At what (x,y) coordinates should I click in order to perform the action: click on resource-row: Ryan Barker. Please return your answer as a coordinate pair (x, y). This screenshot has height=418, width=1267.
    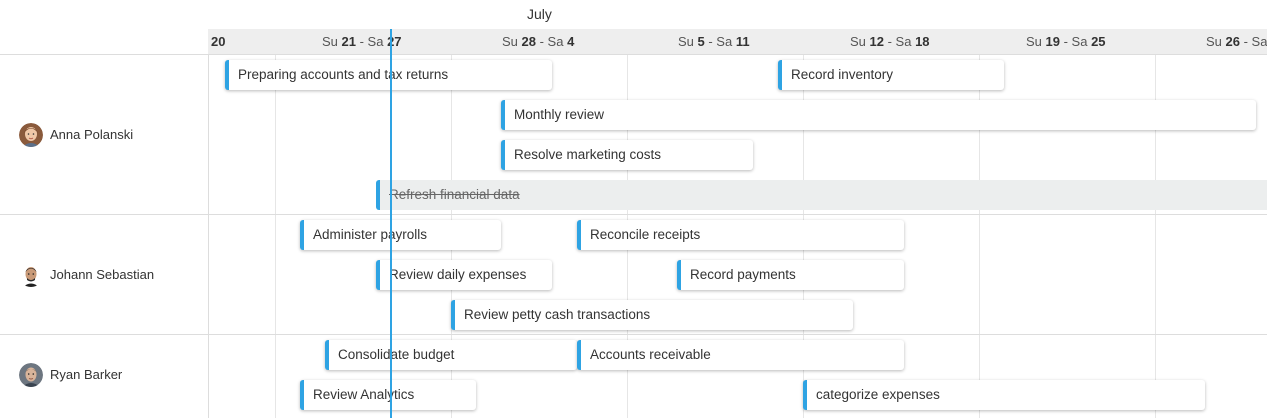
    Looking at the image, I should click on (104, 376).